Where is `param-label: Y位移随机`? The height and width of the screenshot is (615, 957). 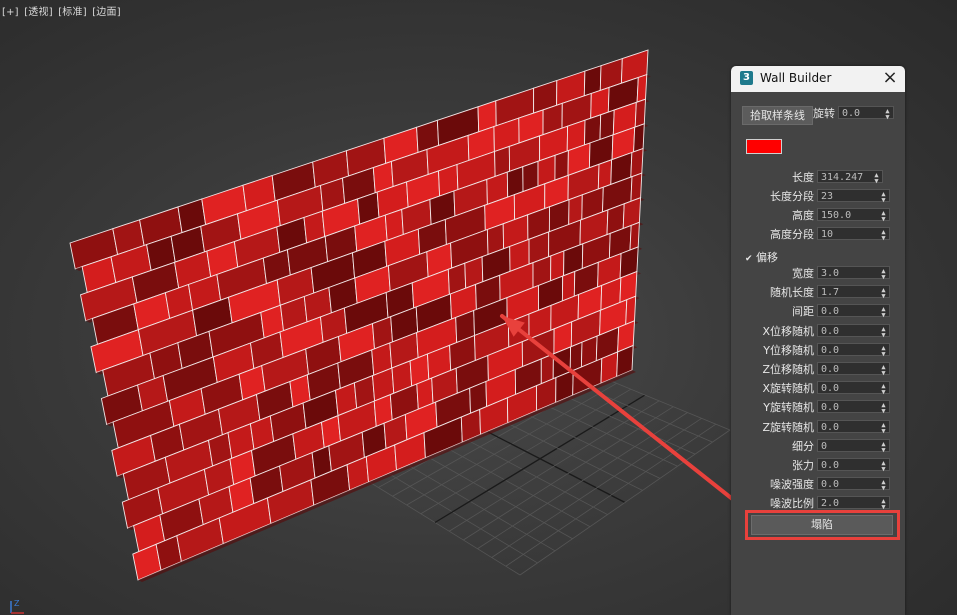
param-label: Y位移随机 is located at coordinates (788, 350).